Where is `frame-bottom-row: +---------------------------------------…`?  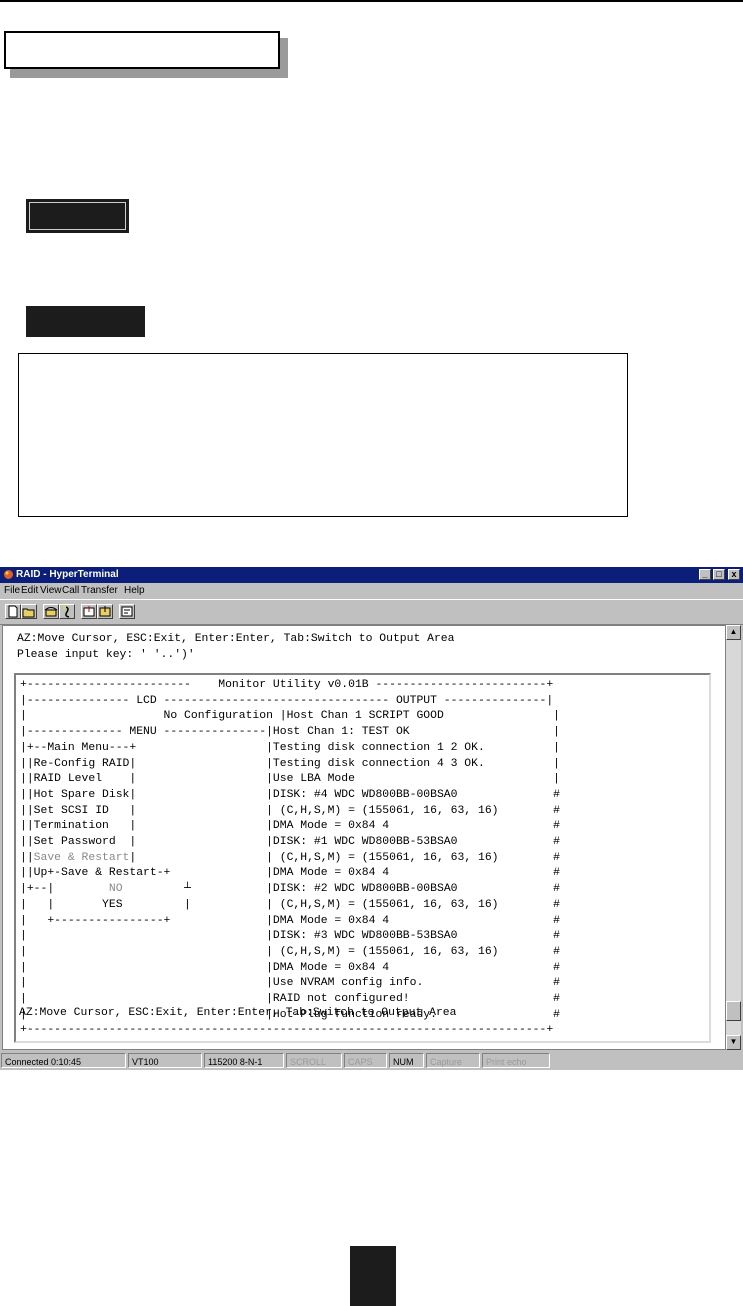 frame-bottom-row: +---------------------------------------… is located at coordinates (287, 1030).